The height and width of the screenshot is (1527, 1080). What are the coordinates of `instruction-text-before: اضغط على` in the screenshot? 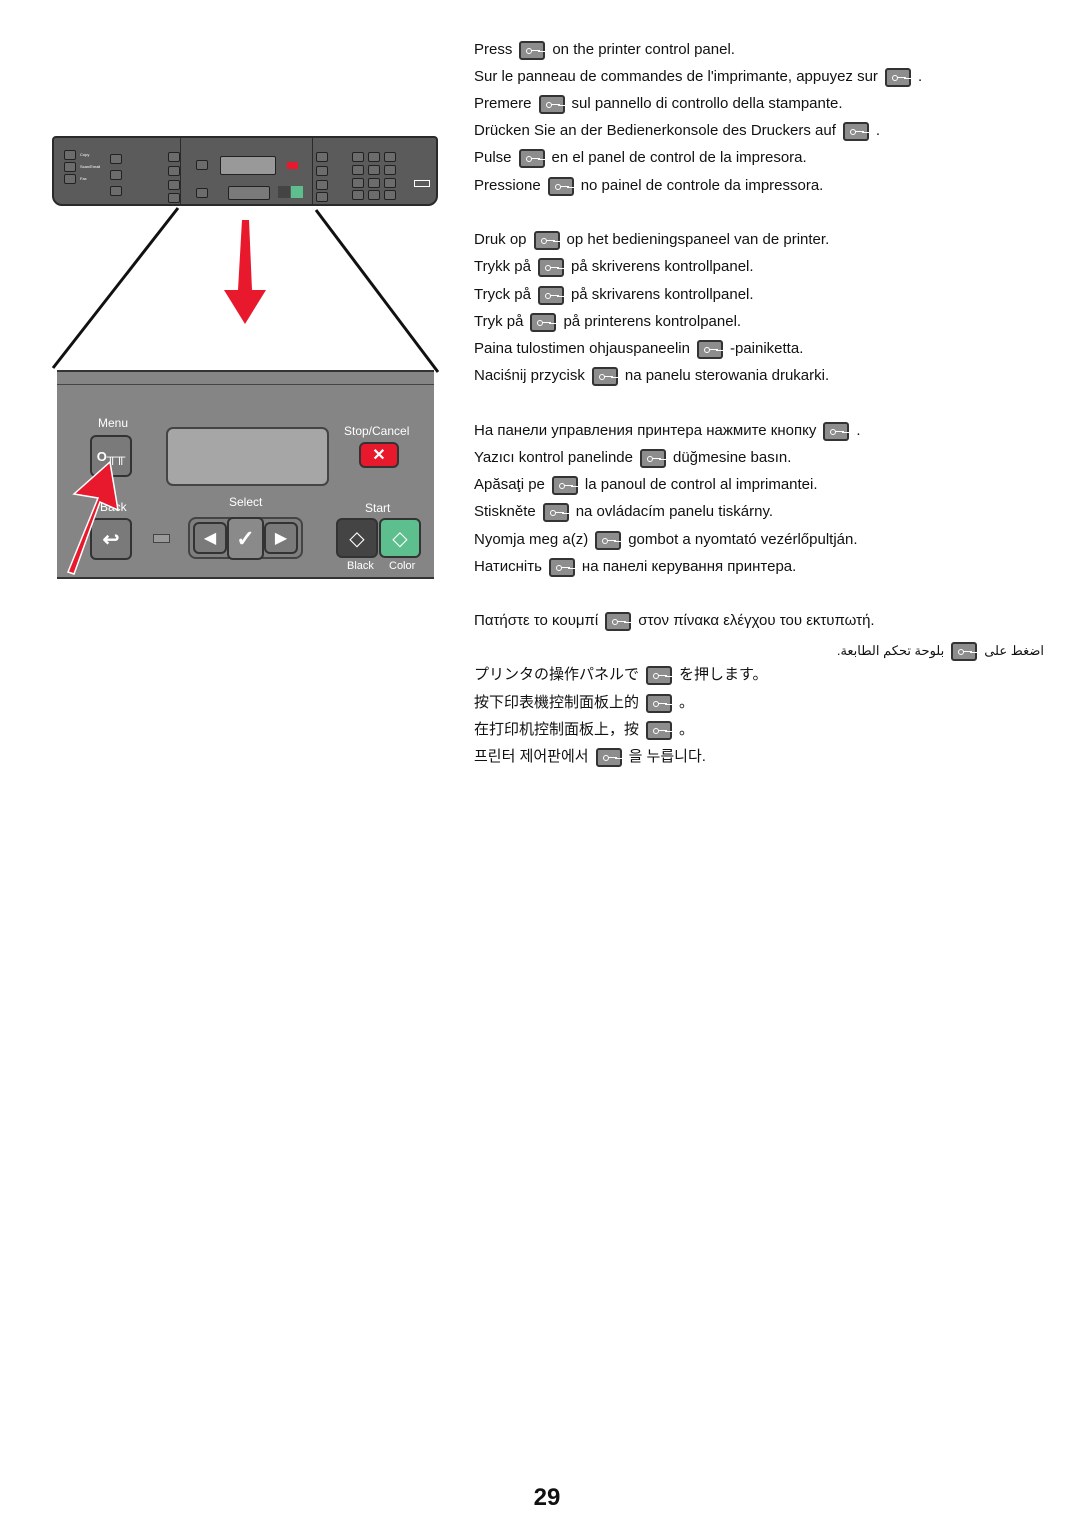 It's located at (1014, 650).